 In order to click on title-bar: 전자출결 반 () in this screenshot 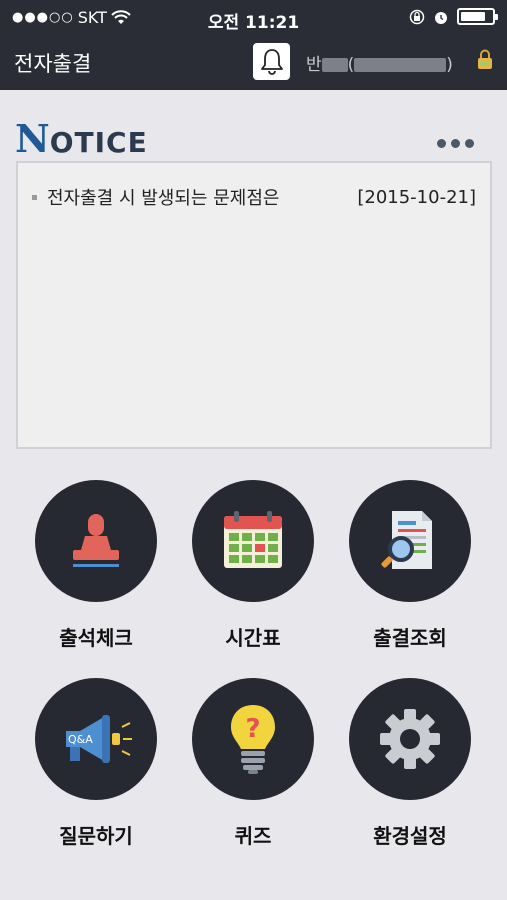, I will do `click(253, 63)`.